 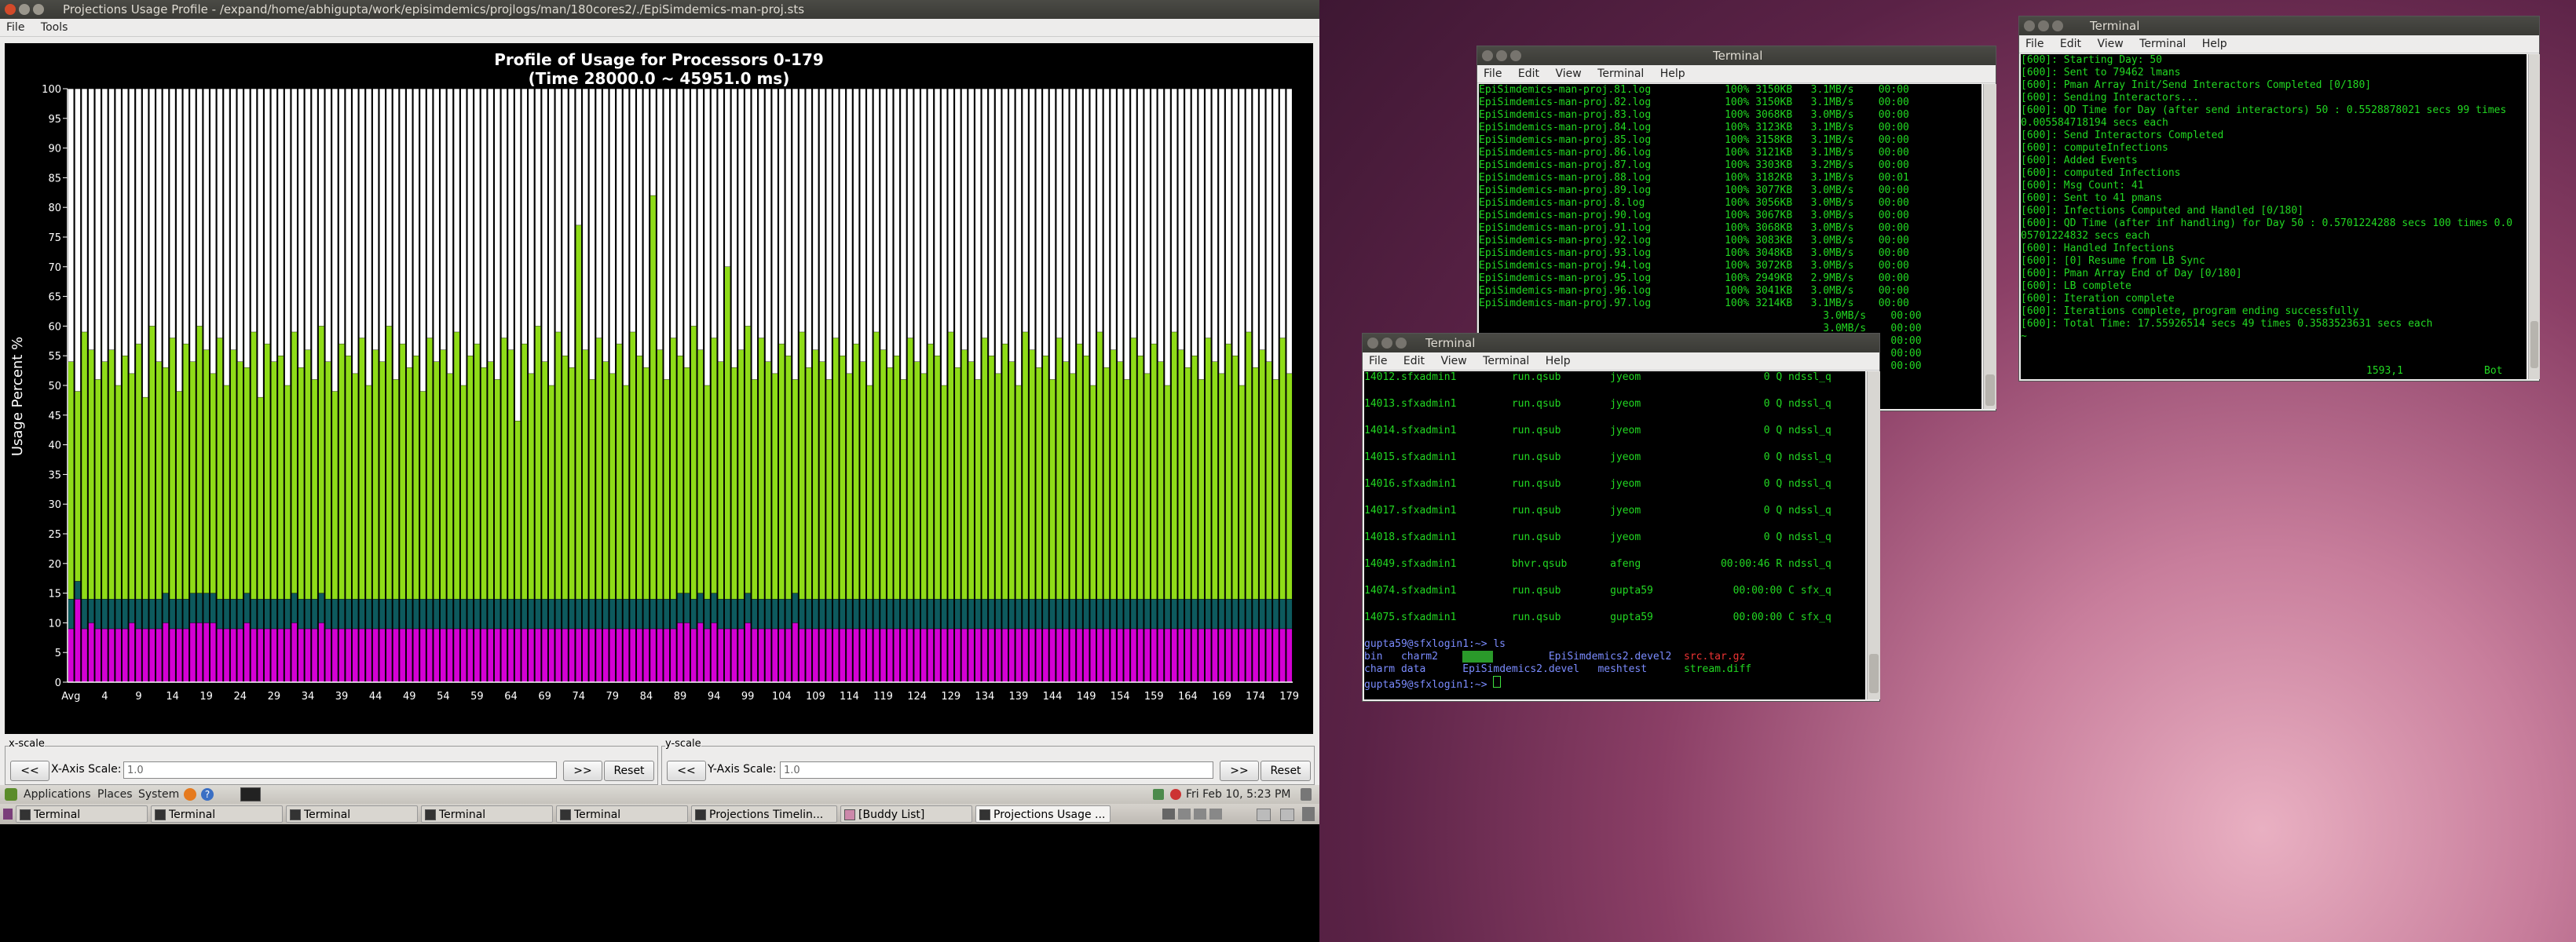 What do you see at coordinates (1158, 794) in the screenshot?
I see `network-icon` at bounding box center [1158, 794].